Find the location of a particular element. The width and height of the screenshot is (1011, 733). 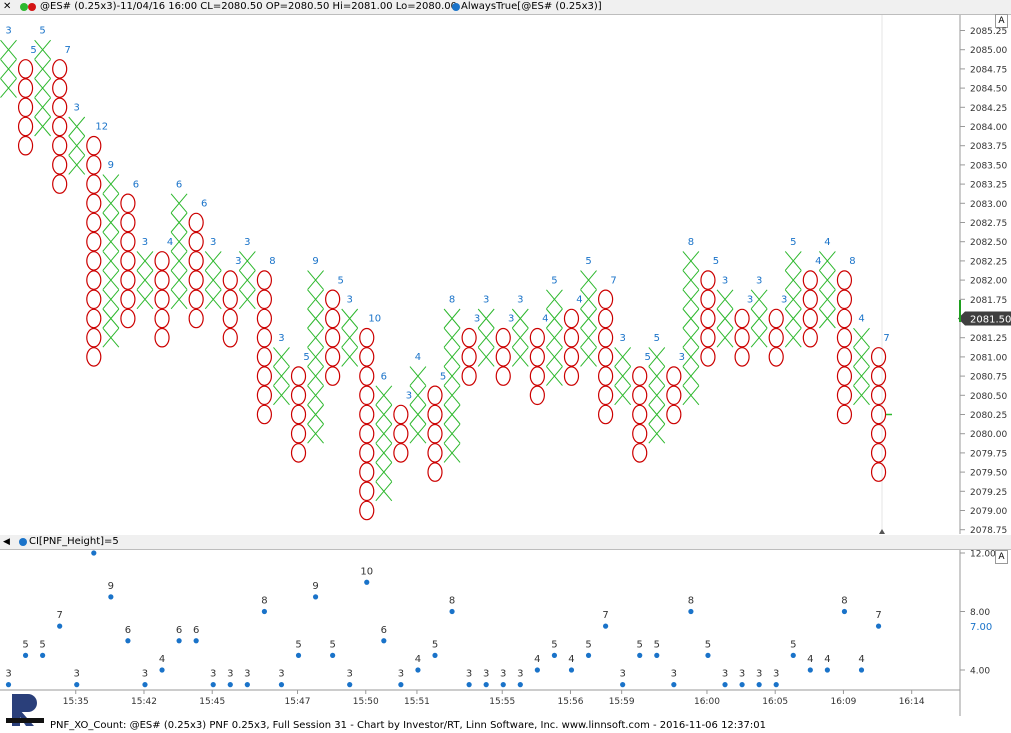

value-tick-label: 4.00 is located at coordinates (980, 672).